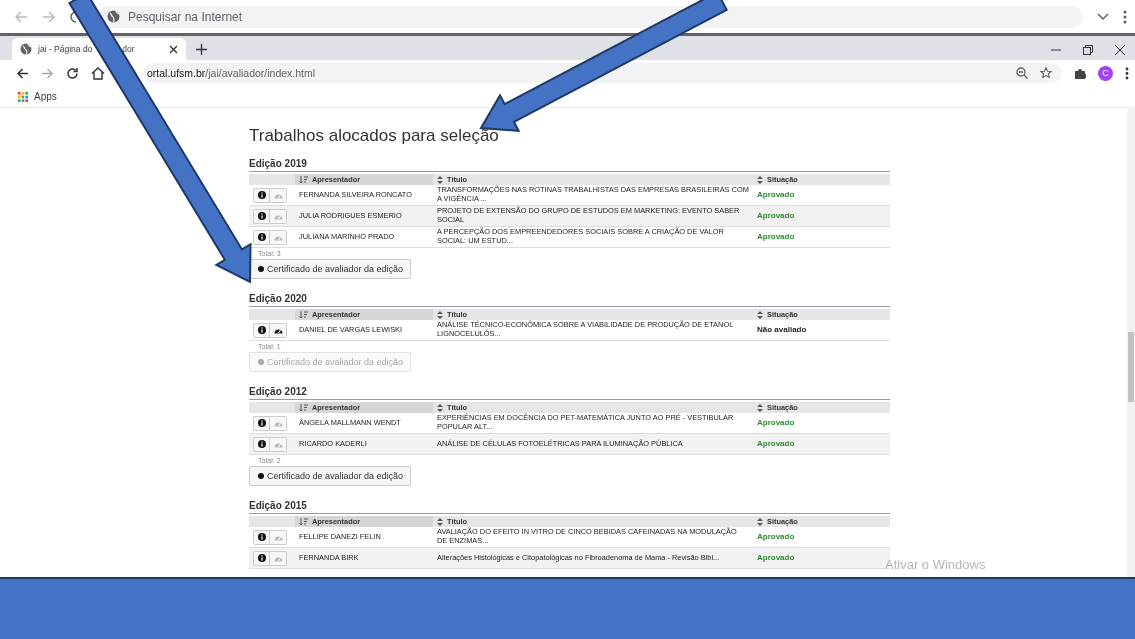 Image resolution: width=1135 pixels, height=639 pixels. I want to click on bookmark-link: Apps, so click(45, 96).